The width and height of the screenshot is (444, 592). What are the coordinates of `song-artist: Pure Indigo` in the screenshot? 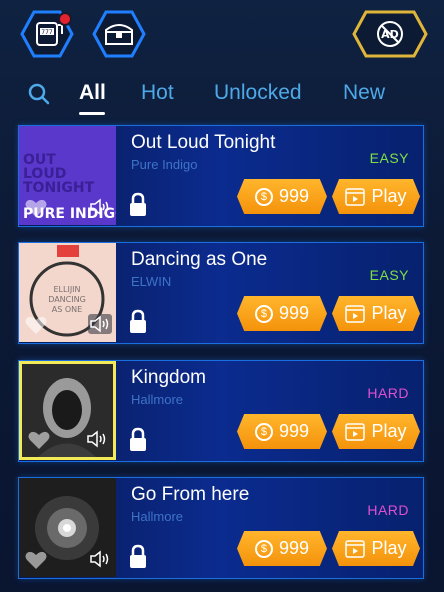 It's located at (164, 164).